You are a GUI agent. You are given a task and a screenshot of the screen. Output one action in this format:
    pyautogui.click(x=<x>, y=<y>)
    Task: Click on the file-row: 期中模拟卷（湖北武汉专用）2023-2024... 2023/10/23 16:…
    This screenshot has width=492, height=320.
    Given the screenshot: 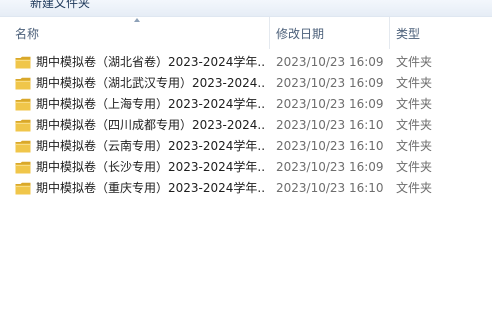 What is the action you would take?
    pyautogui.click(x=246, y=83)
    